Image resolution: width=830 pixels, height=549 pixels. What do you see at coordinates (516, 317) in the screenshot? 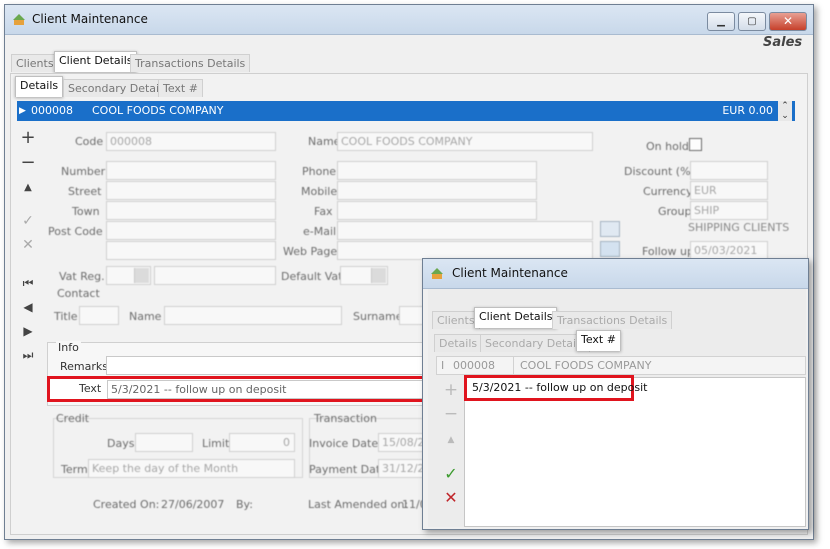
I see `popup-tab-client-details: Client Details` at bounding box center [516, 317].